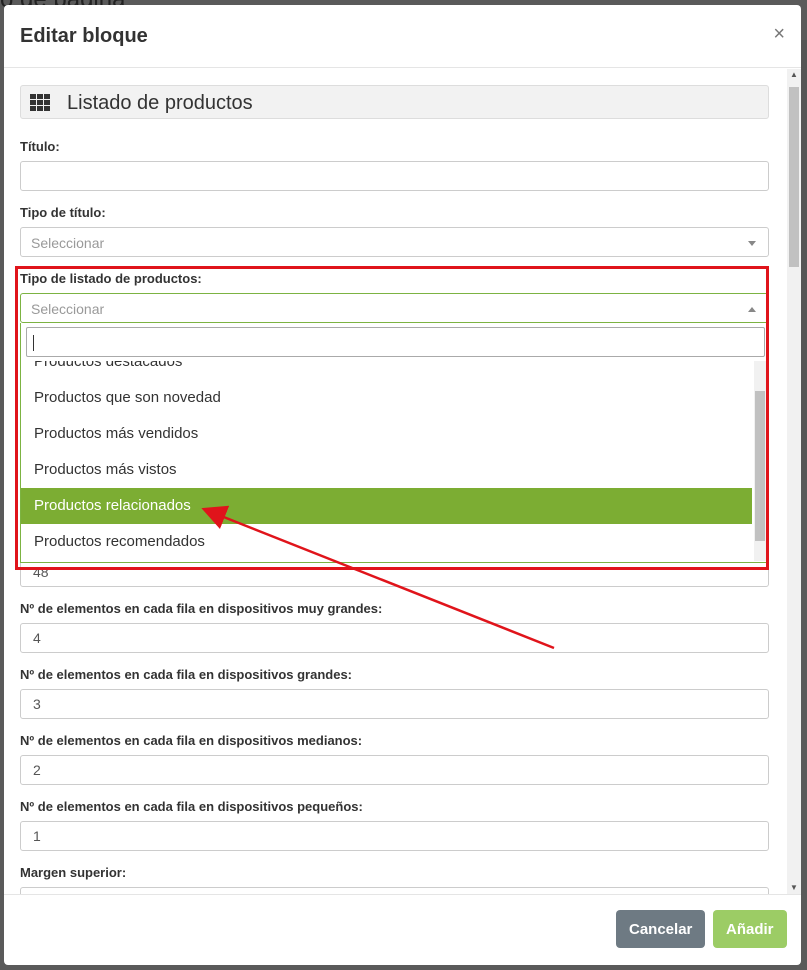 This screenshot has width=807, height=970. Describe the element at coordinates (394, 704) in the screenshot. I see `lg-devices-input: 3` at that location.